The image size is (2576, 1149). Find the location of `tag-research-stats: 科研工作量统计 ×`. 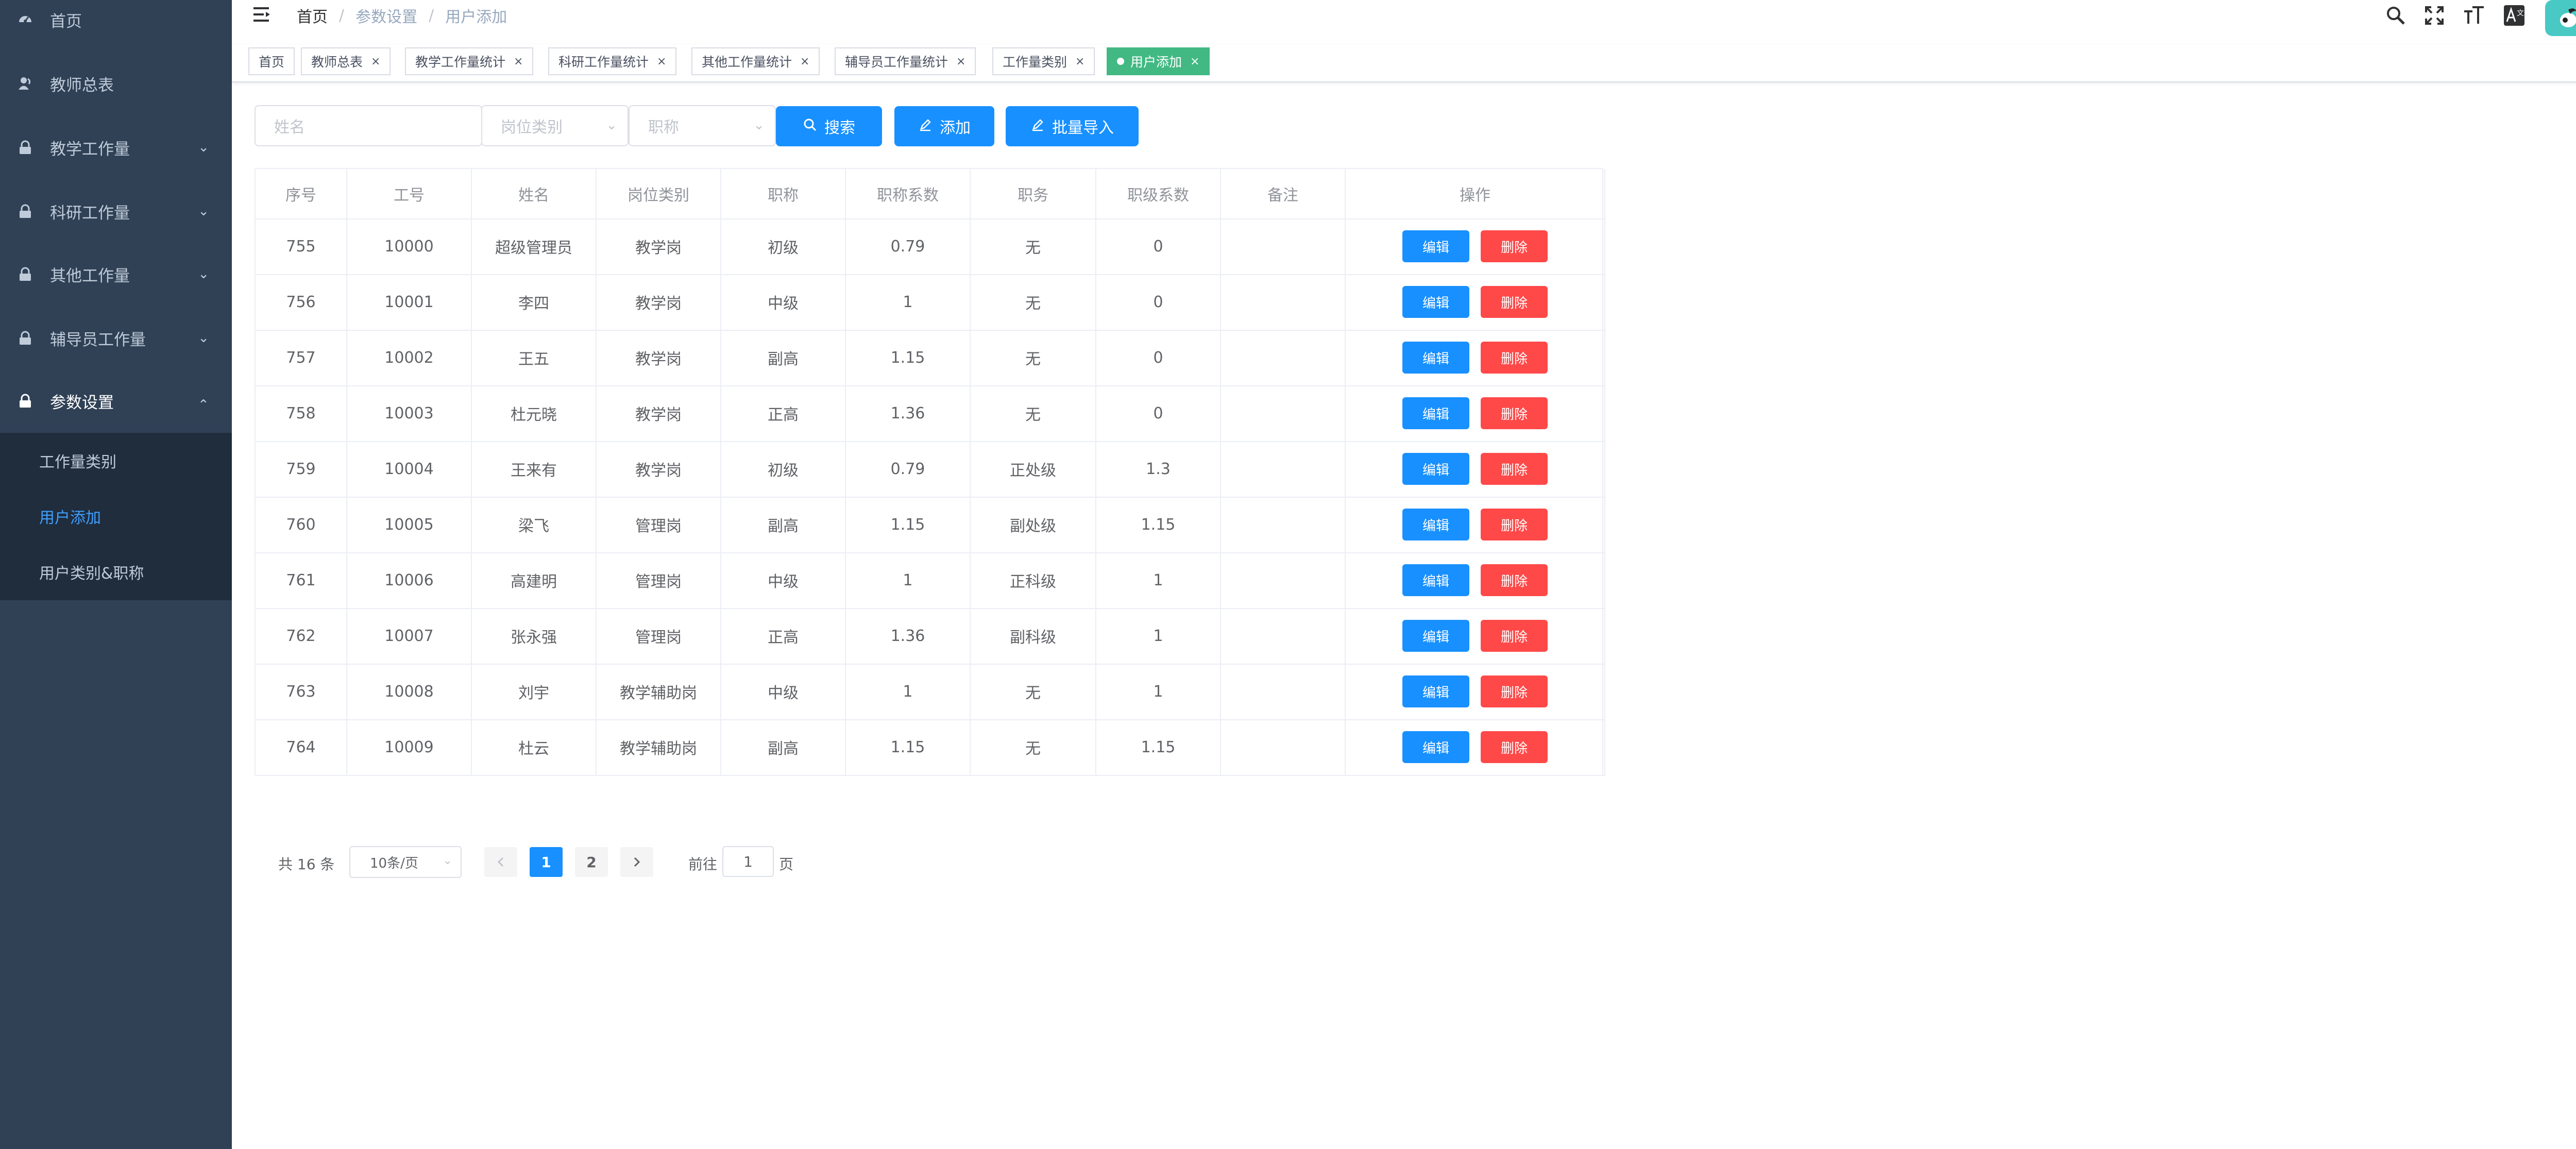

tag-research-stats: 科研工作量统计 × is located at coordinates (612, 61).